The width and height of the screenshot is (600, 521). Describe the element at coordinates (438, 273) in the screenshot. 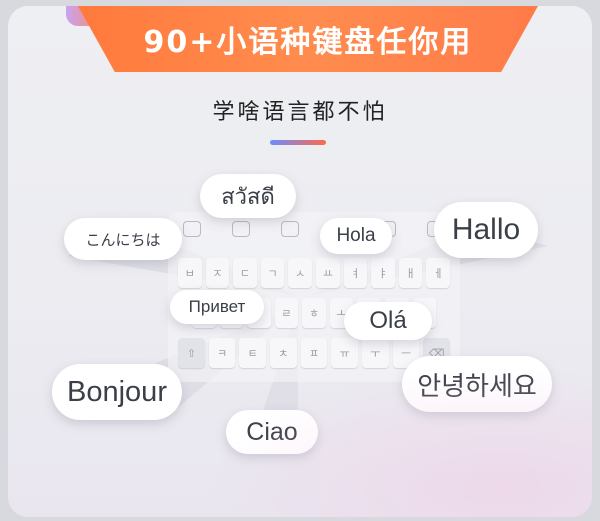

I see `key: ㅔ` at that location.